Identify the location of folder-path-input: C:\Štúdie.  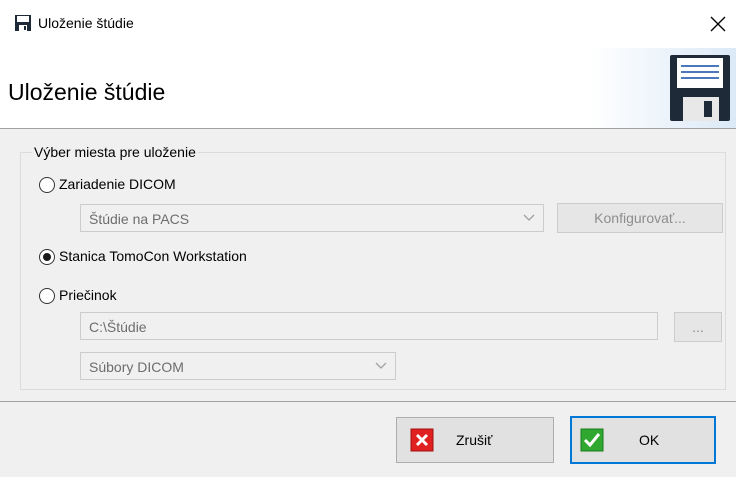
(369, 326).